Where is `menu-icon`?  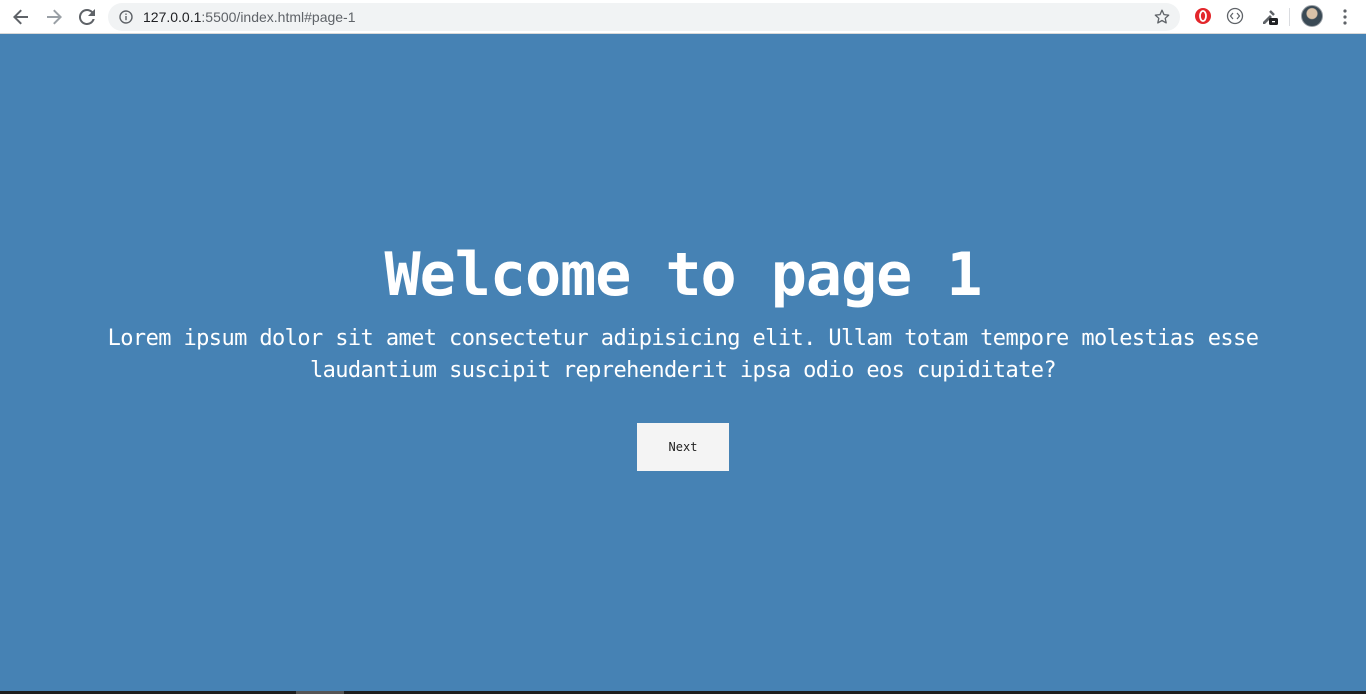 menu-icon is located at coordinates (1345, 17).